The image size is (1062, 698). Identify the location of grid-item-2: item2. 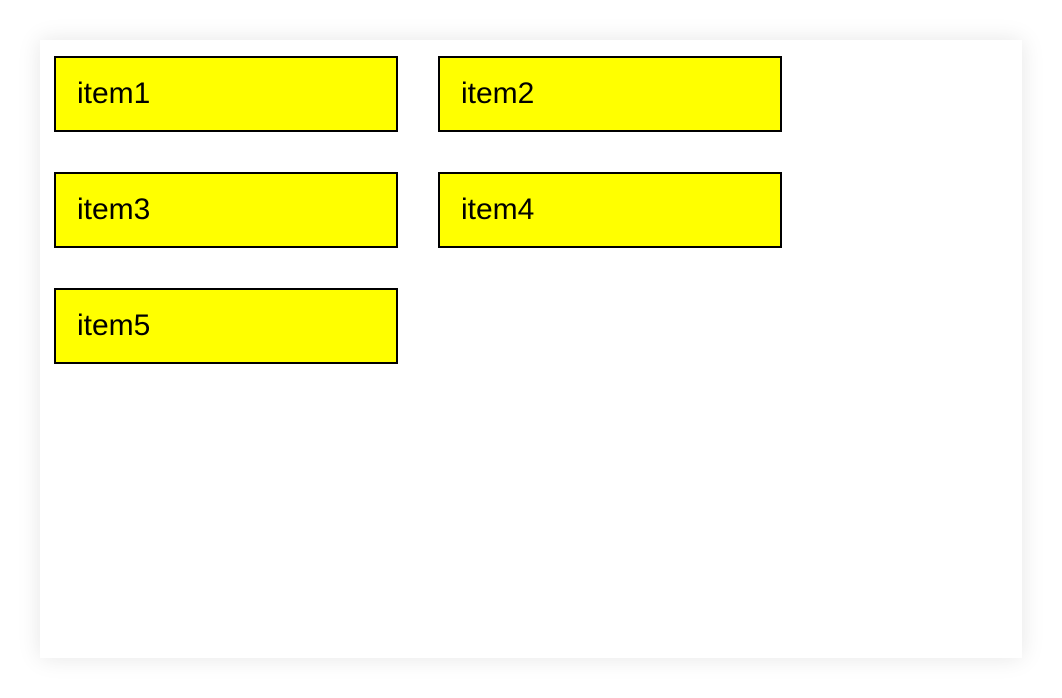
(610, 94).